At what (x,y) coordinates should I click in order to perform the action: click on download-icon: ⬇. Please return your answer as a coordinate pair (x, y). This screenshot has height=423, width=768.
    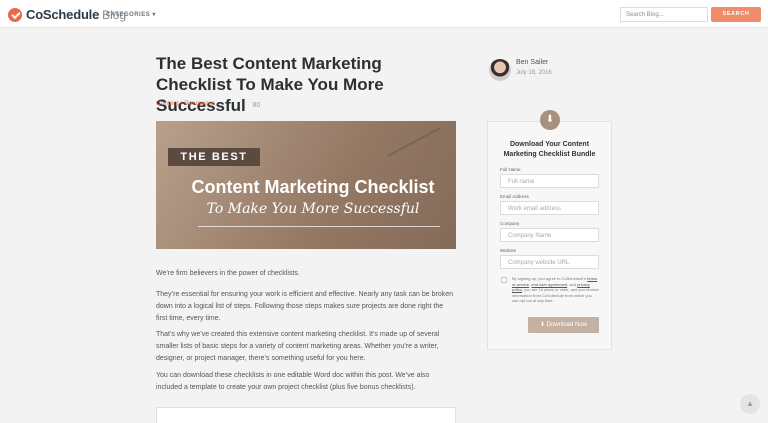
    Looking at the image, I should click on (550, 120).